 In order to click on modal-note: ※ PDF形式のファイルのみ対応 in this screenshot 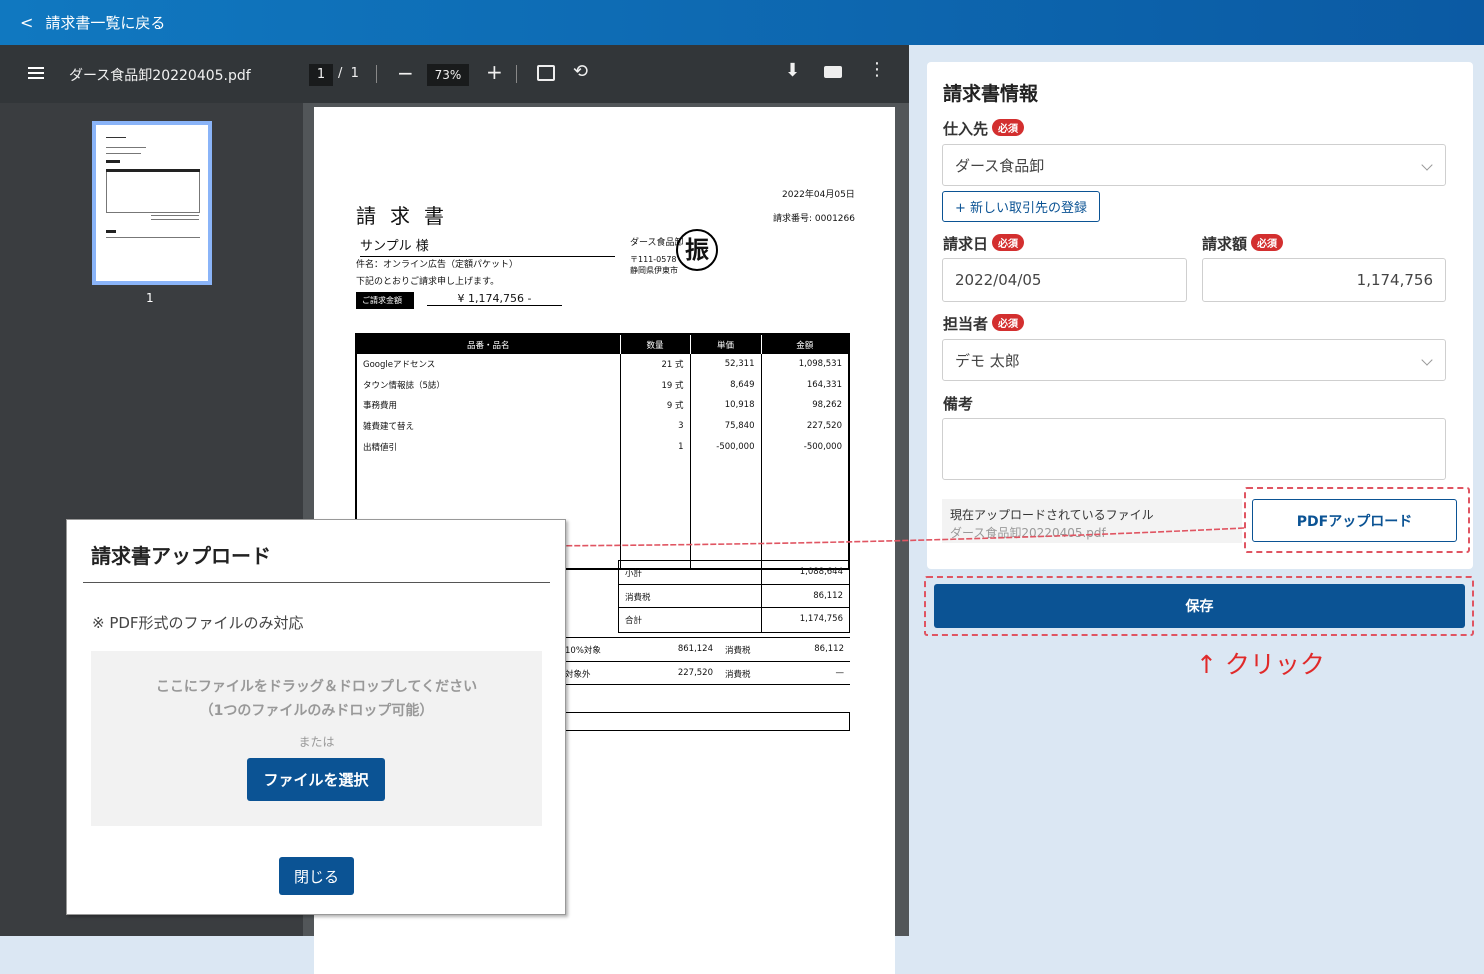, I will do `click(198, 623)`.